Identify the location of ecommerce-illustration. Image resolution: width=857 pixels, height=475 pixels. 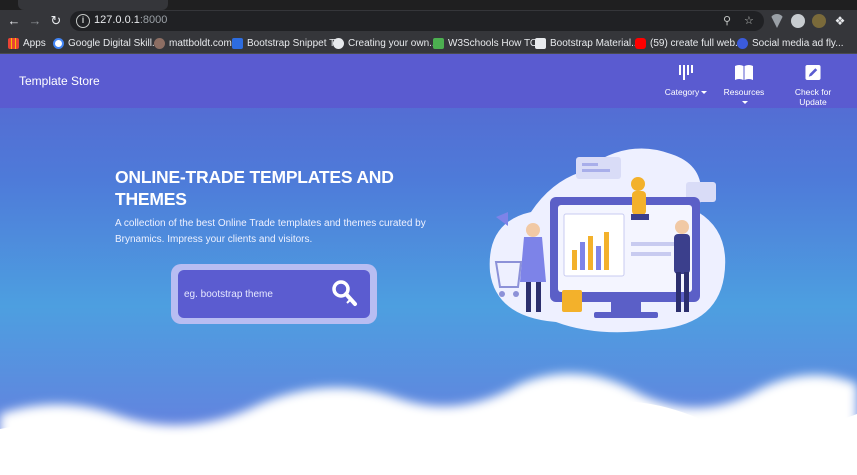
(607, 240).